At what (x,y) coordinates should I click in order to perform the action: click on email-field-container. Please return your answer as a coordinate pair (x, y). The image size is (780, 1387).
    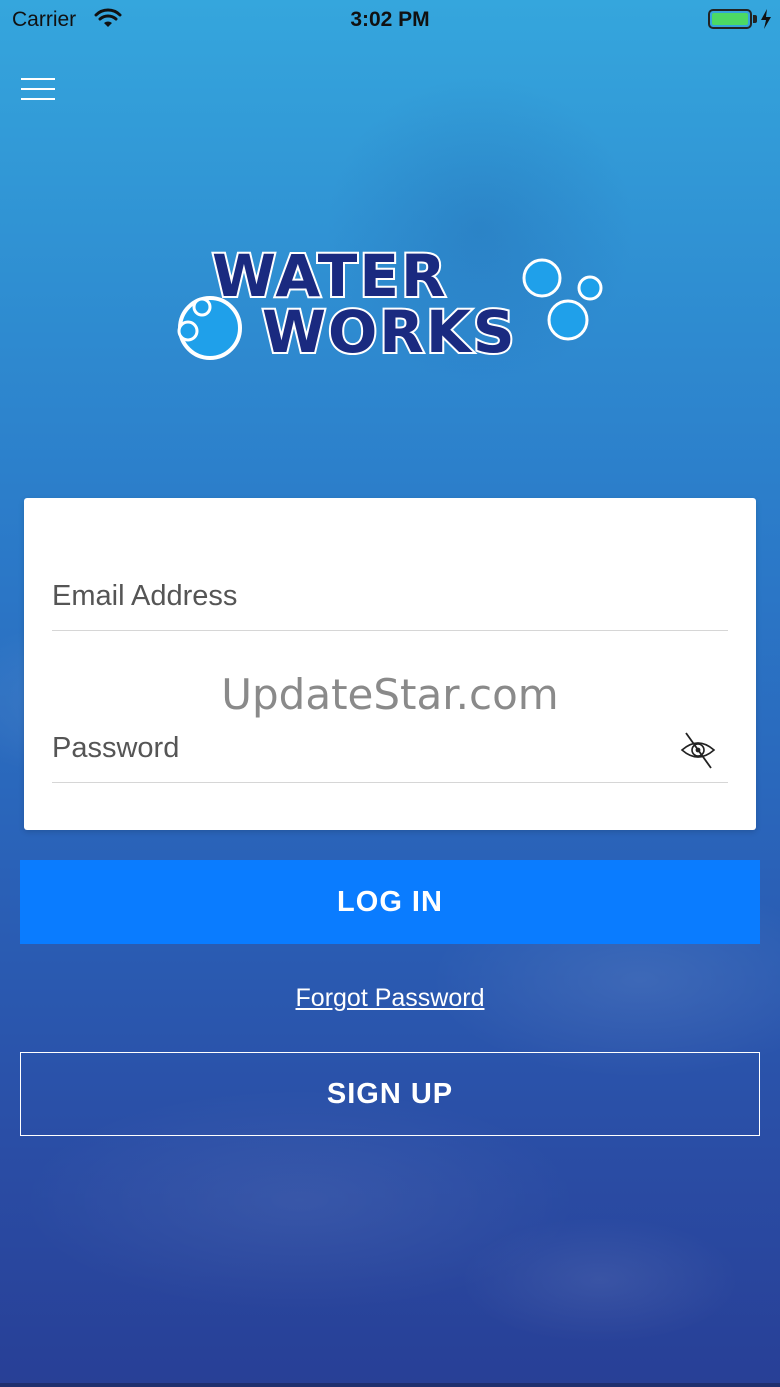
    Looking at the image, I should click on (390, 605).